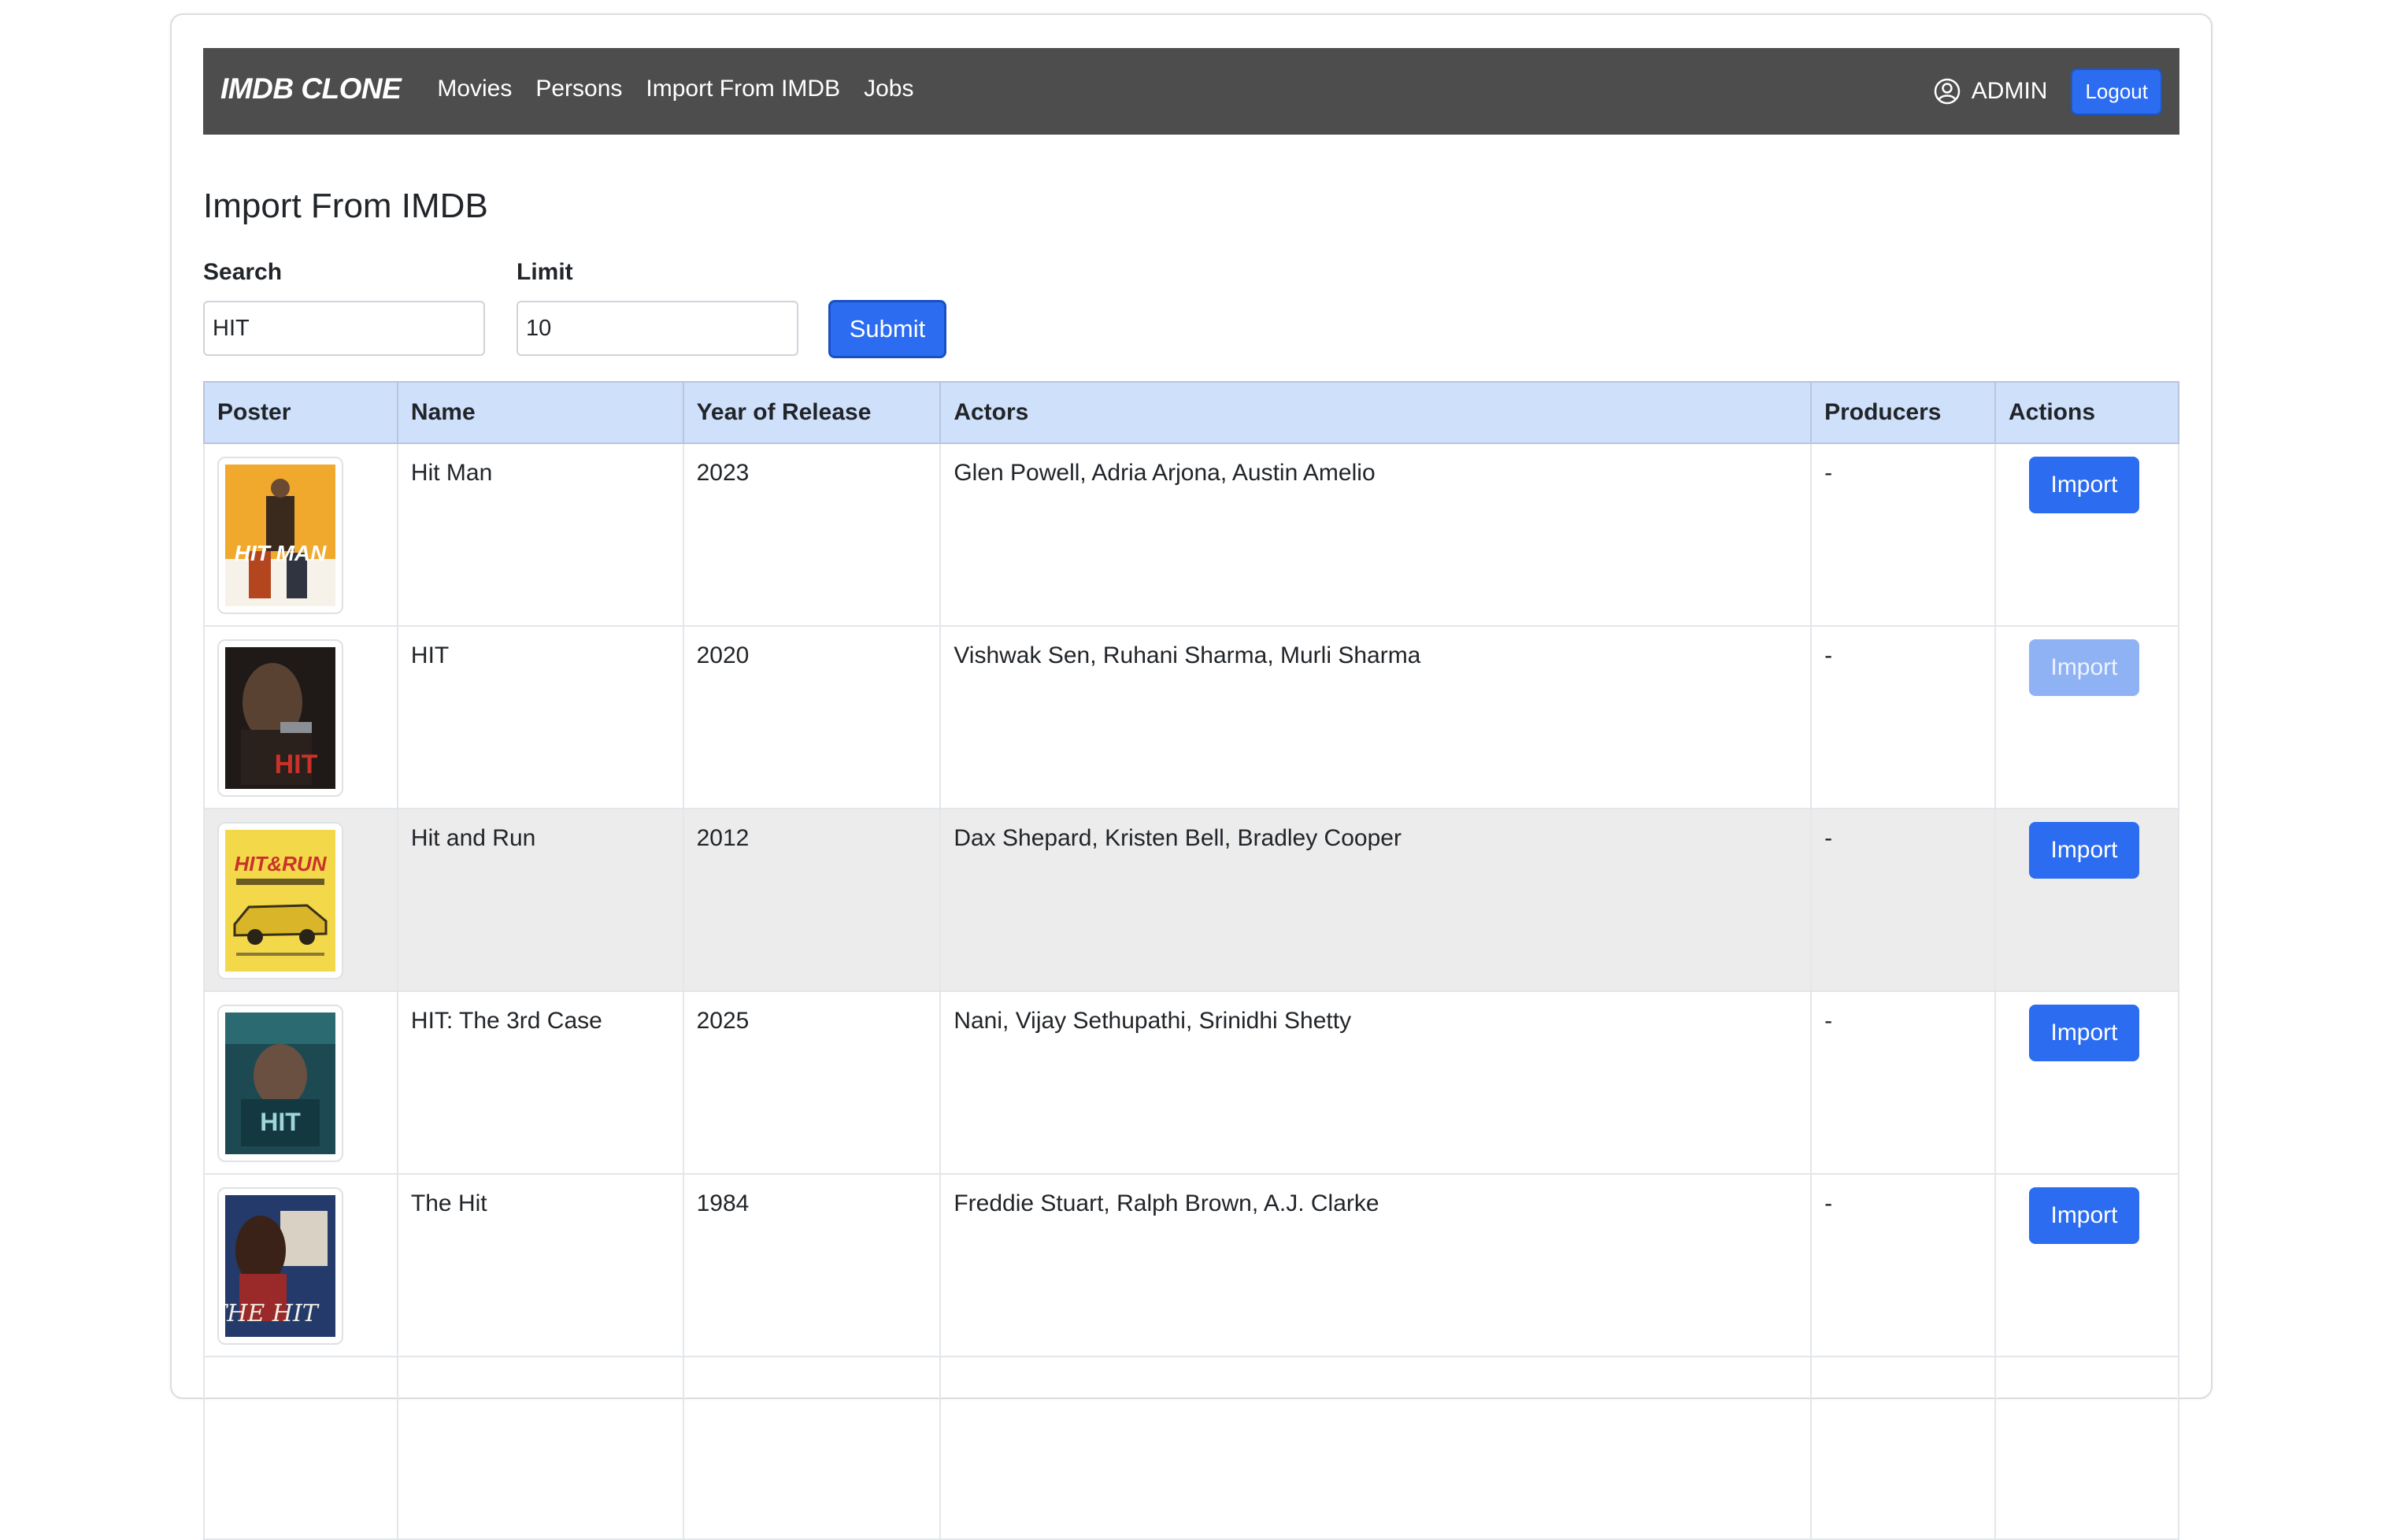 This screenshot has width=2381, height=1540. I want to click on name-cell: Hit and Run, so click(540, 900).